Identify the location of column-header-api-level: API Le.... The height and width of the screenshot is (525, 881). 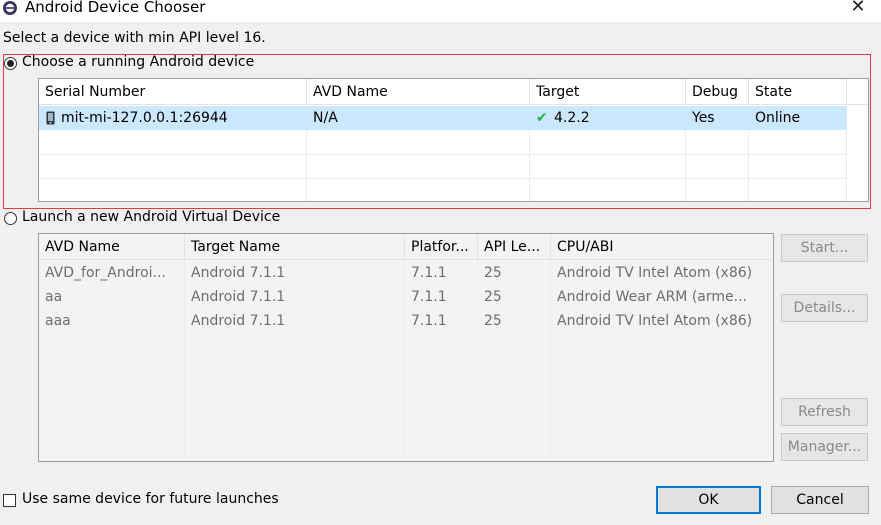
(514, 247).